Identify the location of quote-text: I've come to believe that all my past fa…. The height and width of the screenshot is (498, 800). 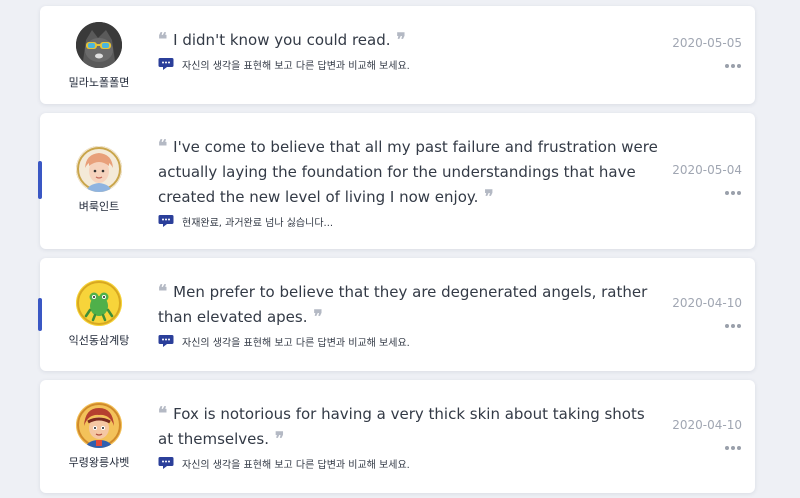
(408, 172).